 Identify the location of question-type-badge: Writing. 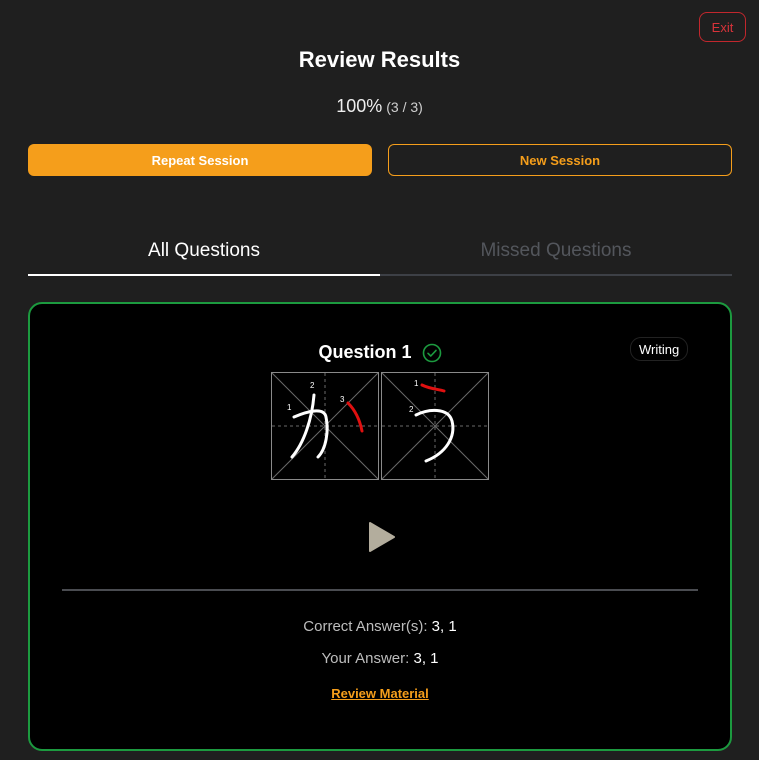
(659, 349).